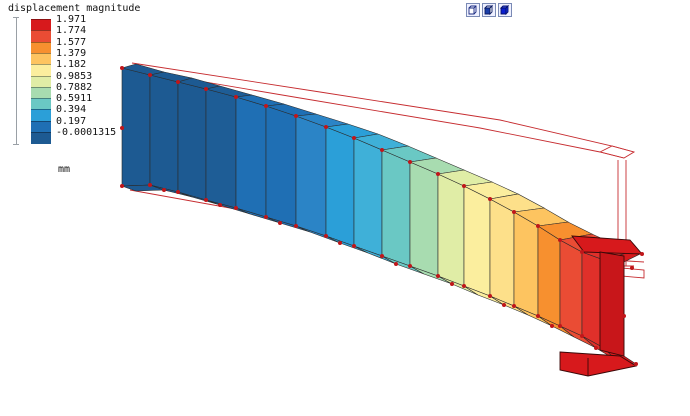  I want to click on legend-color-bar, so click(41, 81).